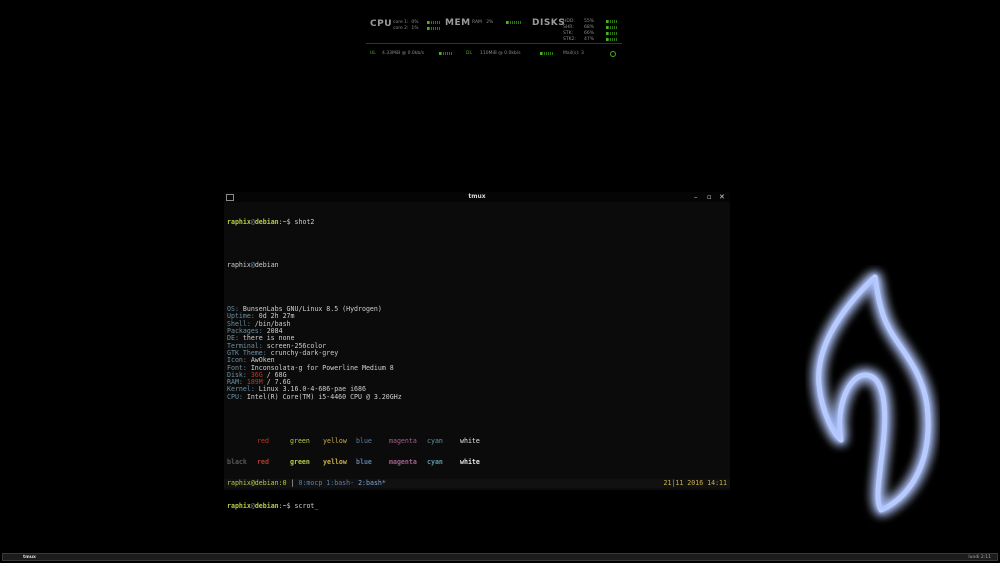  What do you see at coordinates (381, 24) in the screenshot?
I see `cpu-label: CPU` at bounding box center [381, 24].